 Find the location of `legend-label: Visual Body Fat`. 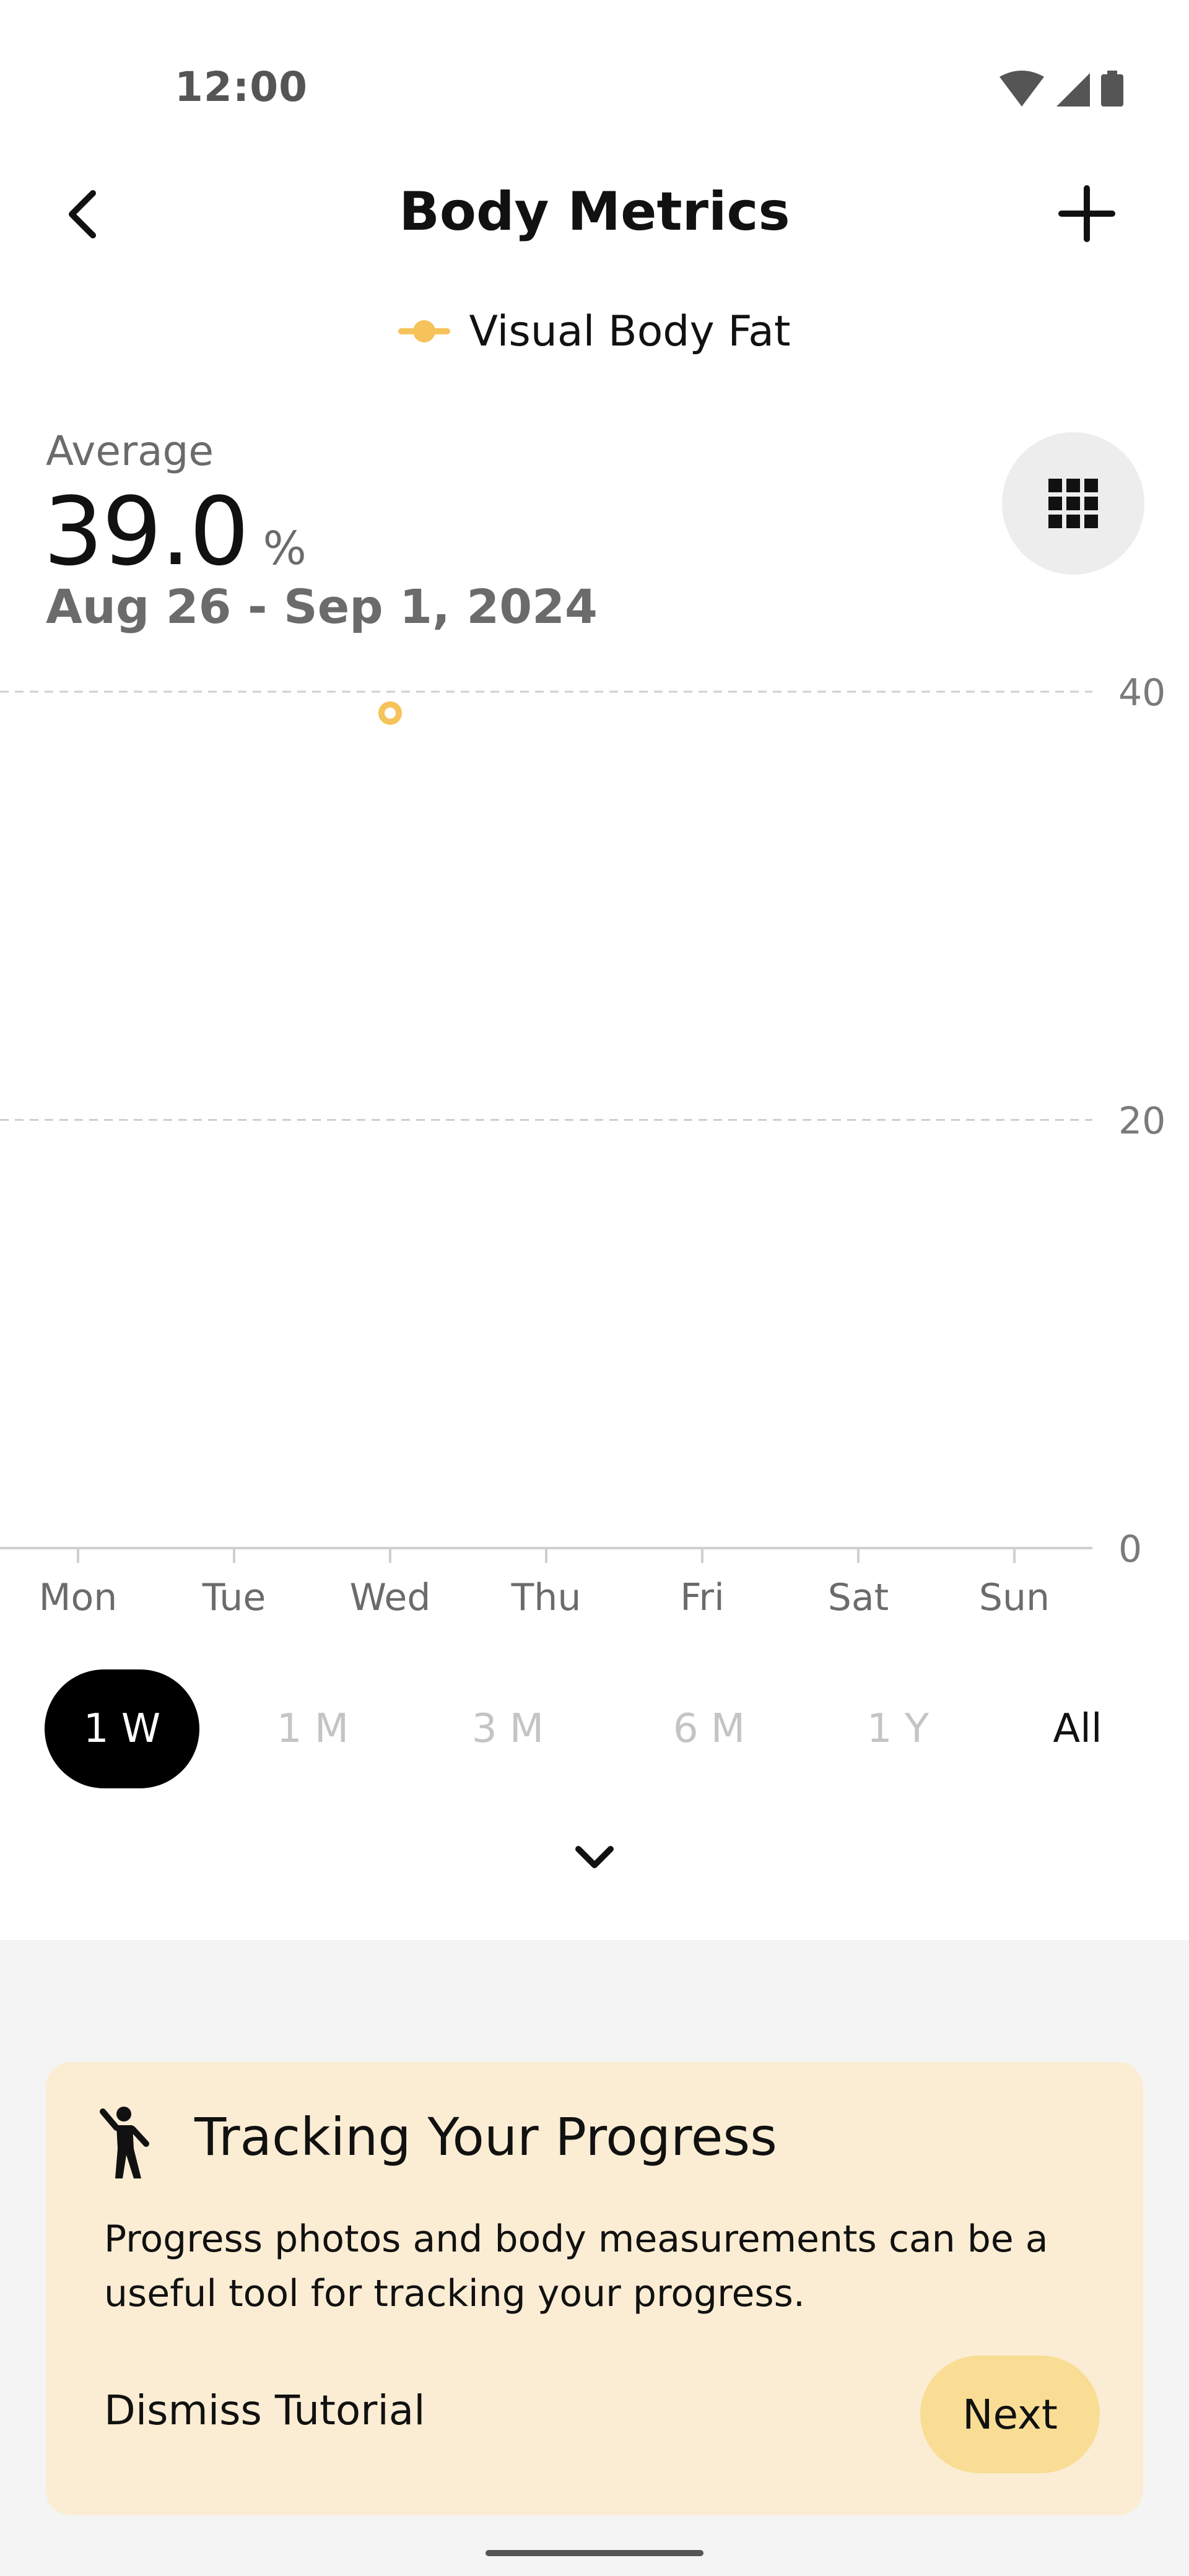

legend-label: Visual Body Fat is located at coordinates (630, 331).